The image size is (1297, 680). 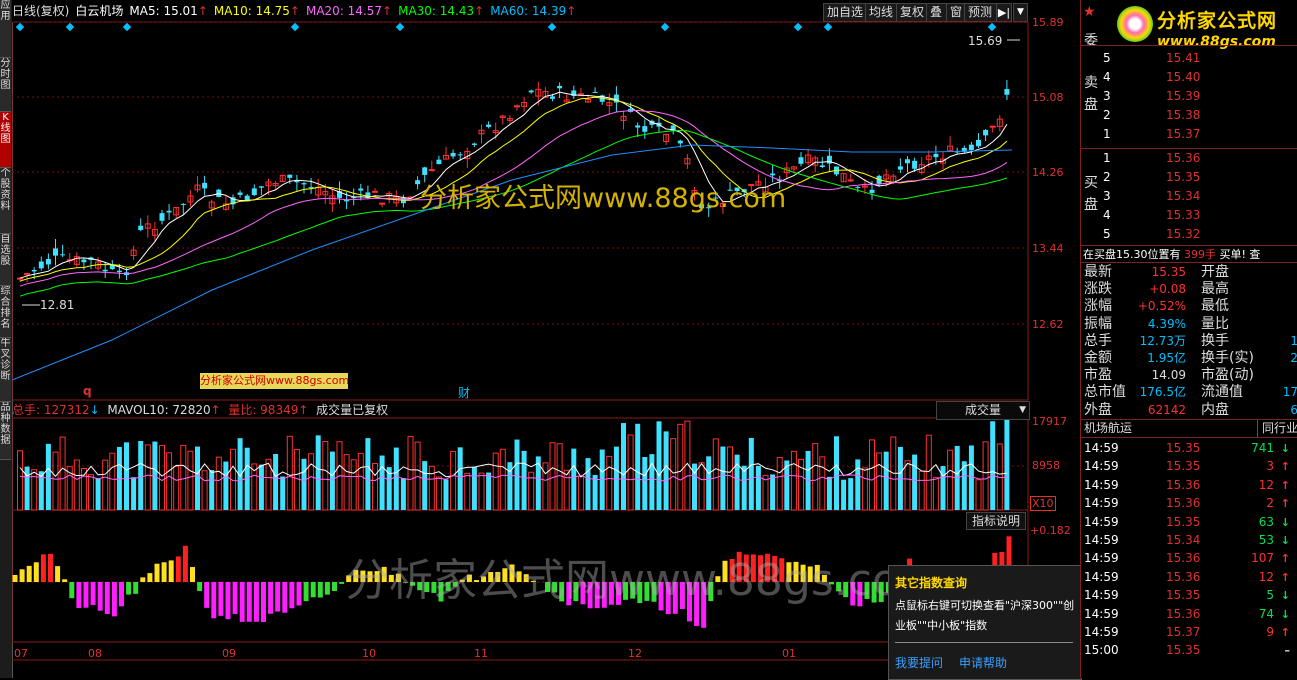 What do you see at coordinates (1189, 215) in the screenshot?
I see `buy-level-row: 415.33` at bounding box center [1189, 215].